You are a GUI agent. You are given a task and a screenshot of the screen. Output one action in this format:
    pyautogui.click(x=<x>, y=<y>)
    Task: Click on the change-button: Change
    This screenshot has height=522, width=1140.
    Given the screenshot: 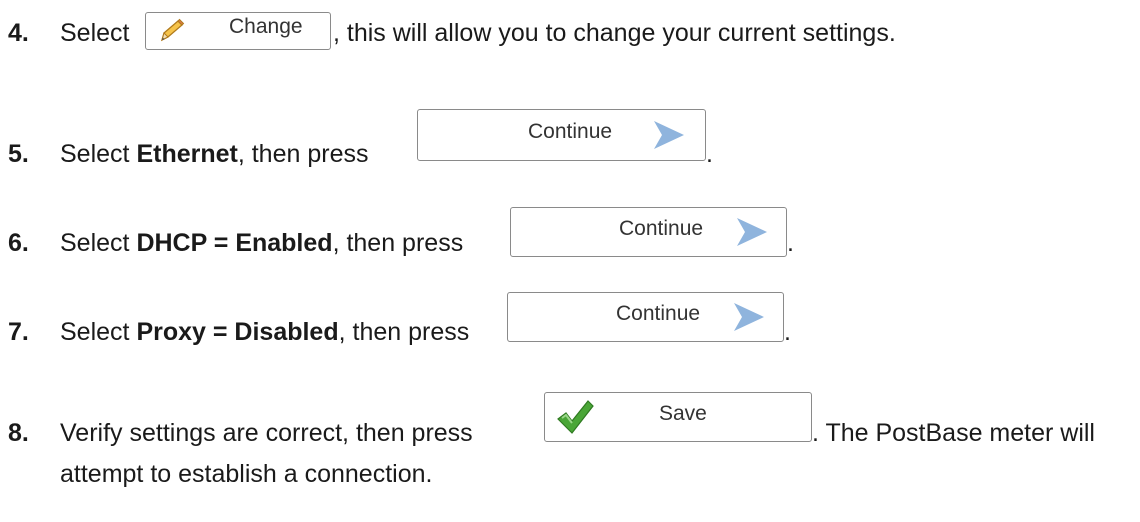 What is the action you would take?
    pyautogui.click(x=238, y=31)
    